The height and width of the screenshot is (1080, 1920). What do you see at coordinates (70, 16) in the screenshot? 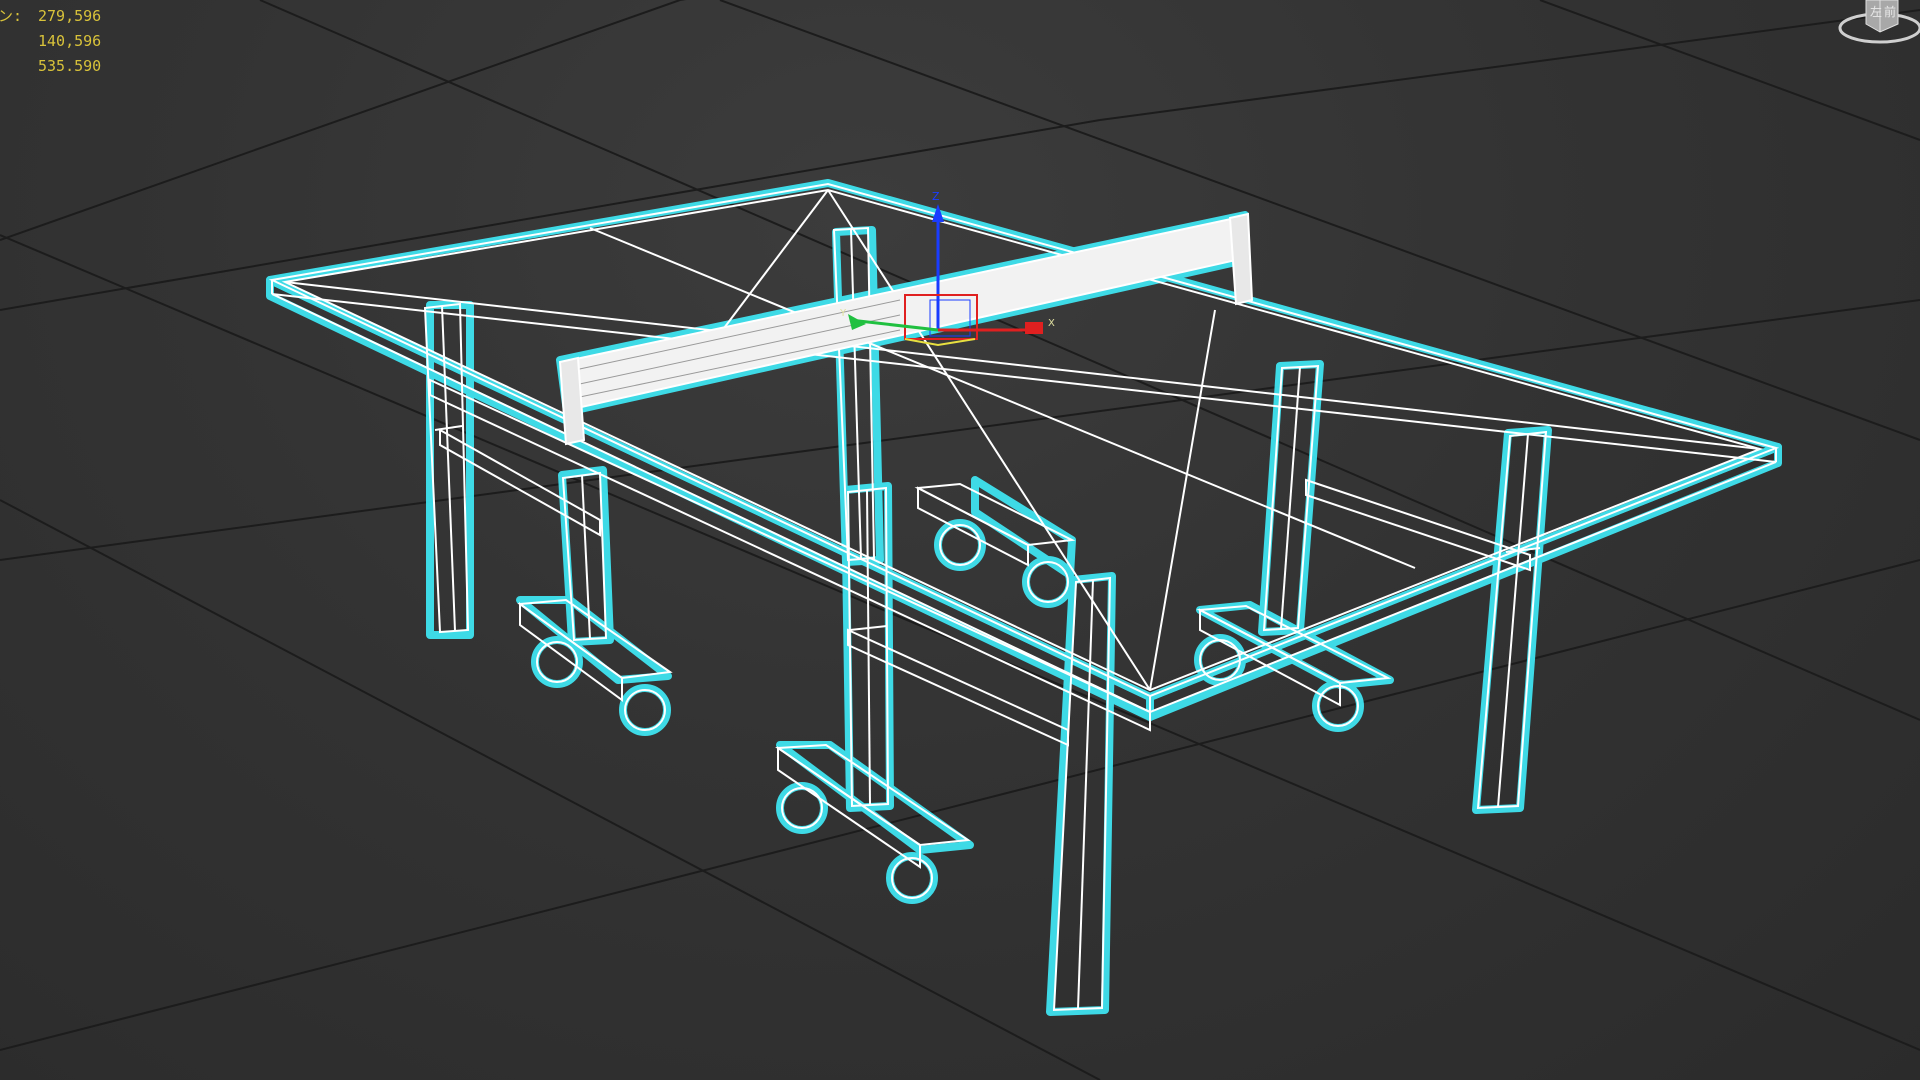
I see `stat-value: 279,596` at bounding box center [70, 16].